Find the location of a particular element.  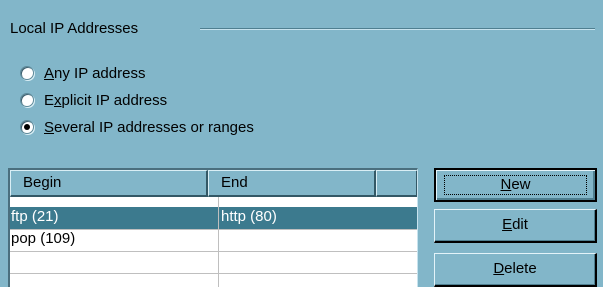

radio-several-ip: Several IP addresses or ranges is located at coordinates (137, 127).